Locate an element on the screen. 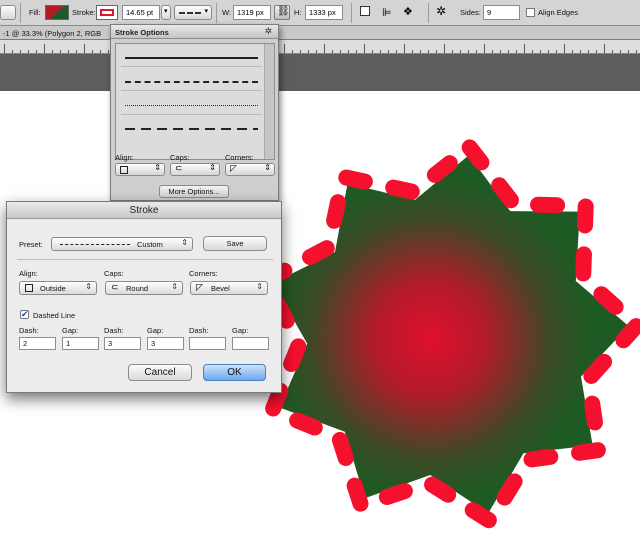  gap-field-2: 3 is located at coordinates (165, 343).